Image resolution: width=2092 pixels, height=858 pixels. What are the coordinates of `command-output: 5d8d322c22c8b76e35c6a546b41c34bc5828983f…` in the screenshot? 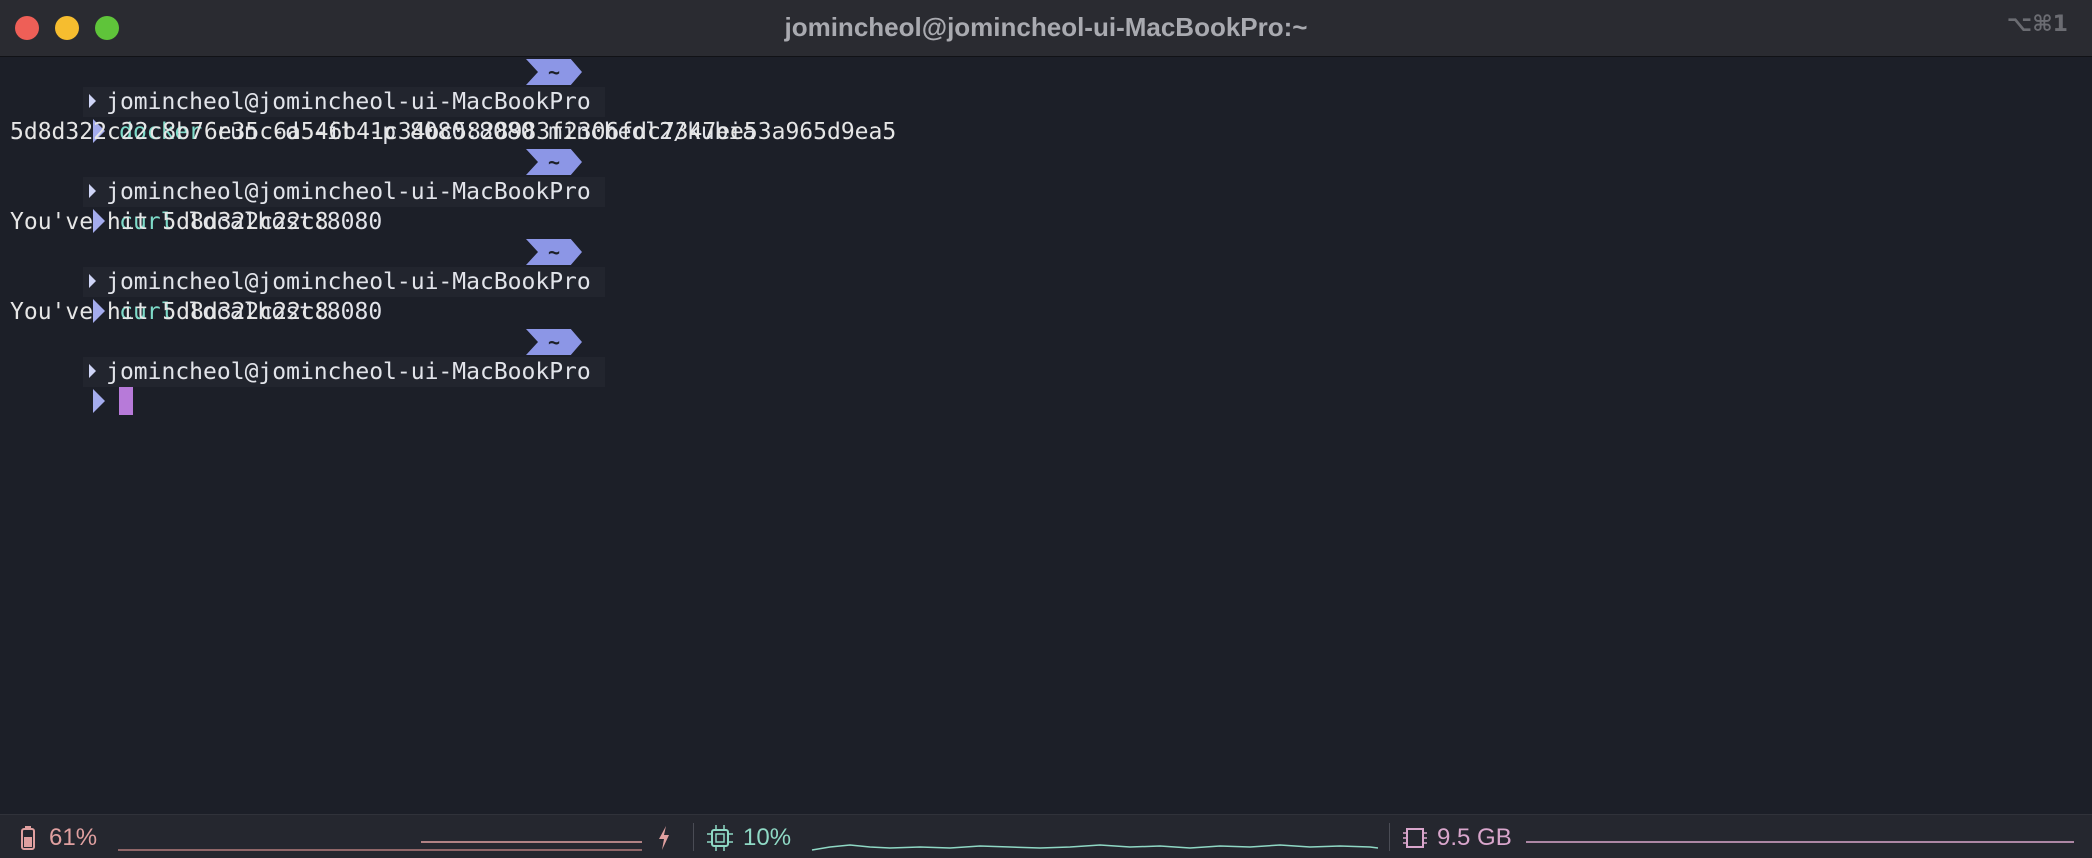 It's located at (453, 132).